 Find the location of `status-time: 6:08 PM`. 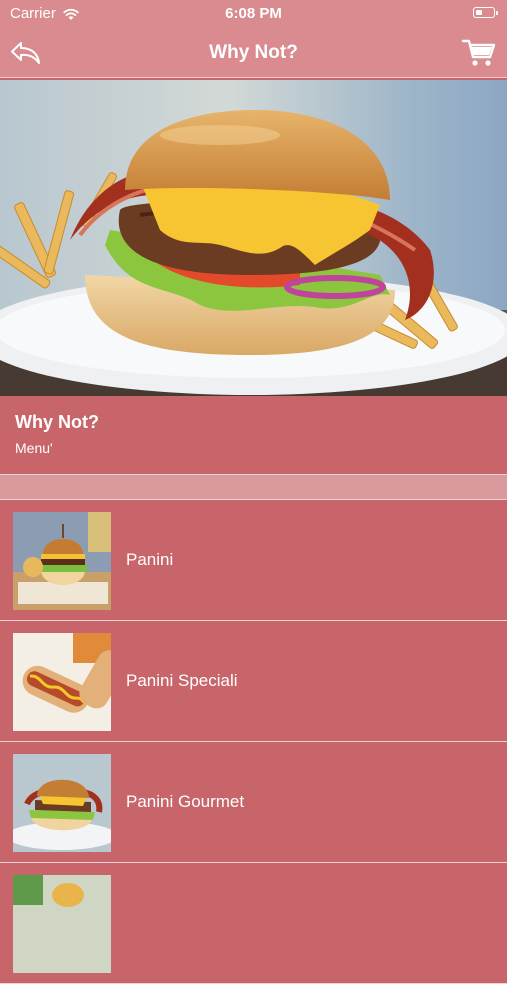

status-time: 6:08 PM is located at coordinates (253, 13).